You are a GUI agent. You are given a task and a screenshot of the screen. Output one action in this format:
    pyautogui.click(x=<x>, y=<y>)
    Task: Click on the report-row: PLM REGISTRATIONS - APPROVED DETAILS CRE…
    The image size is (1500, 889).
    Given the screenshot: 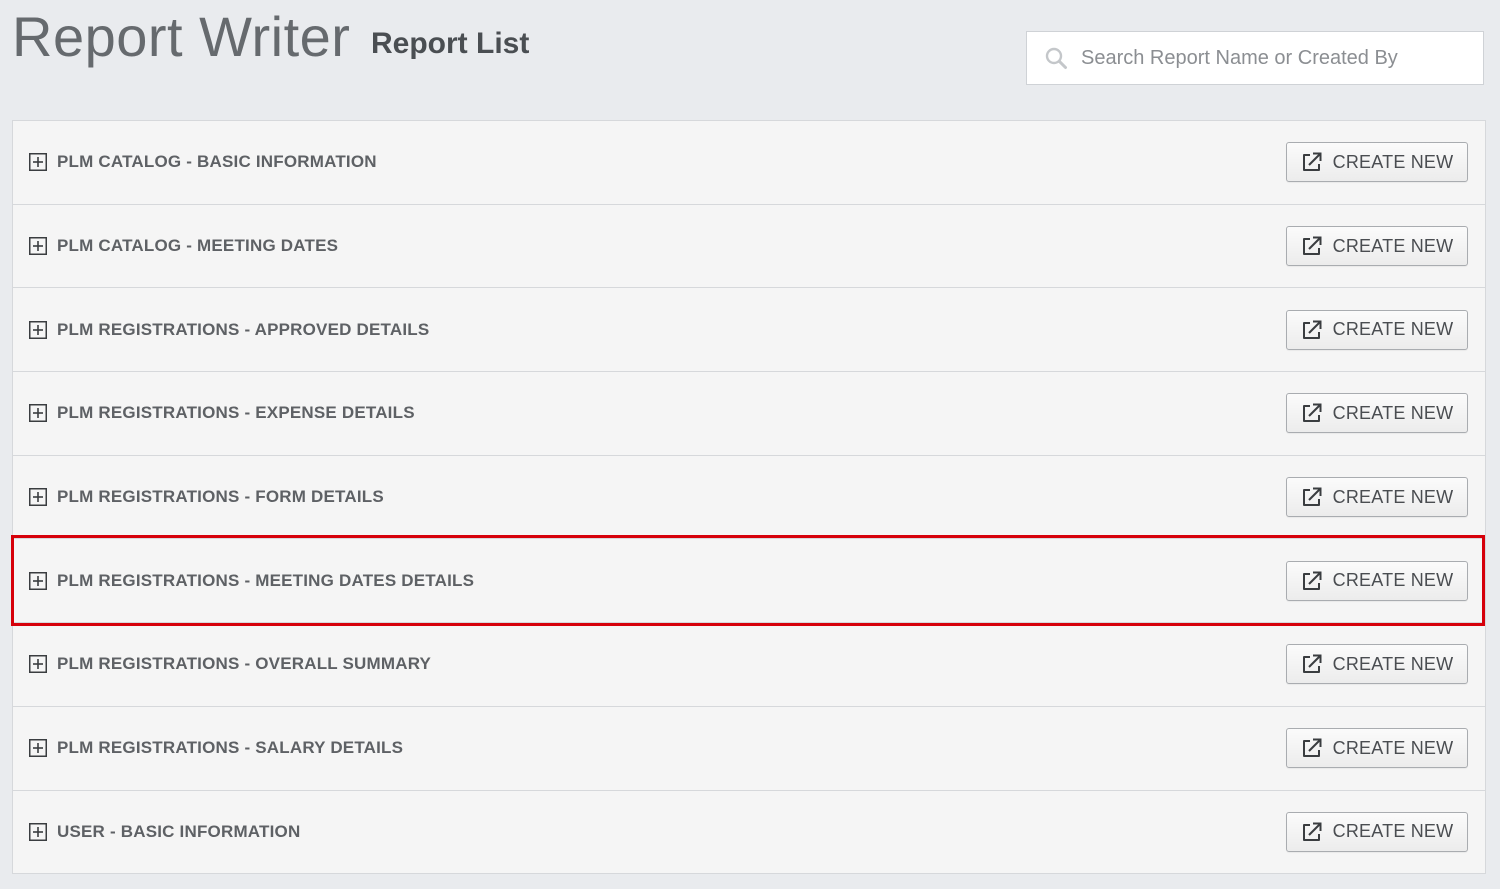 What is the action you would take?
    pyautogui.click(x=749, y=330)
    